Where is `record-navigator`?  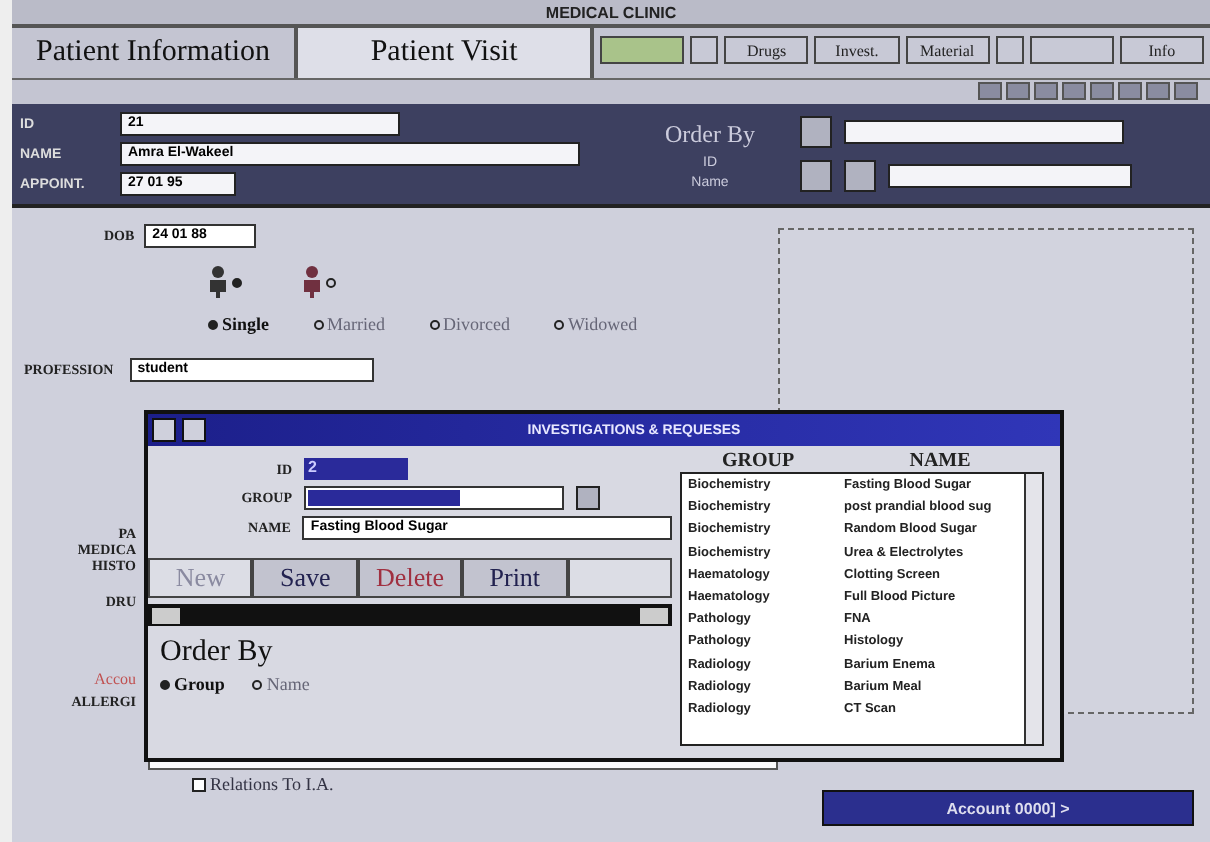
record-navigator is located at coordinates (410, 615).